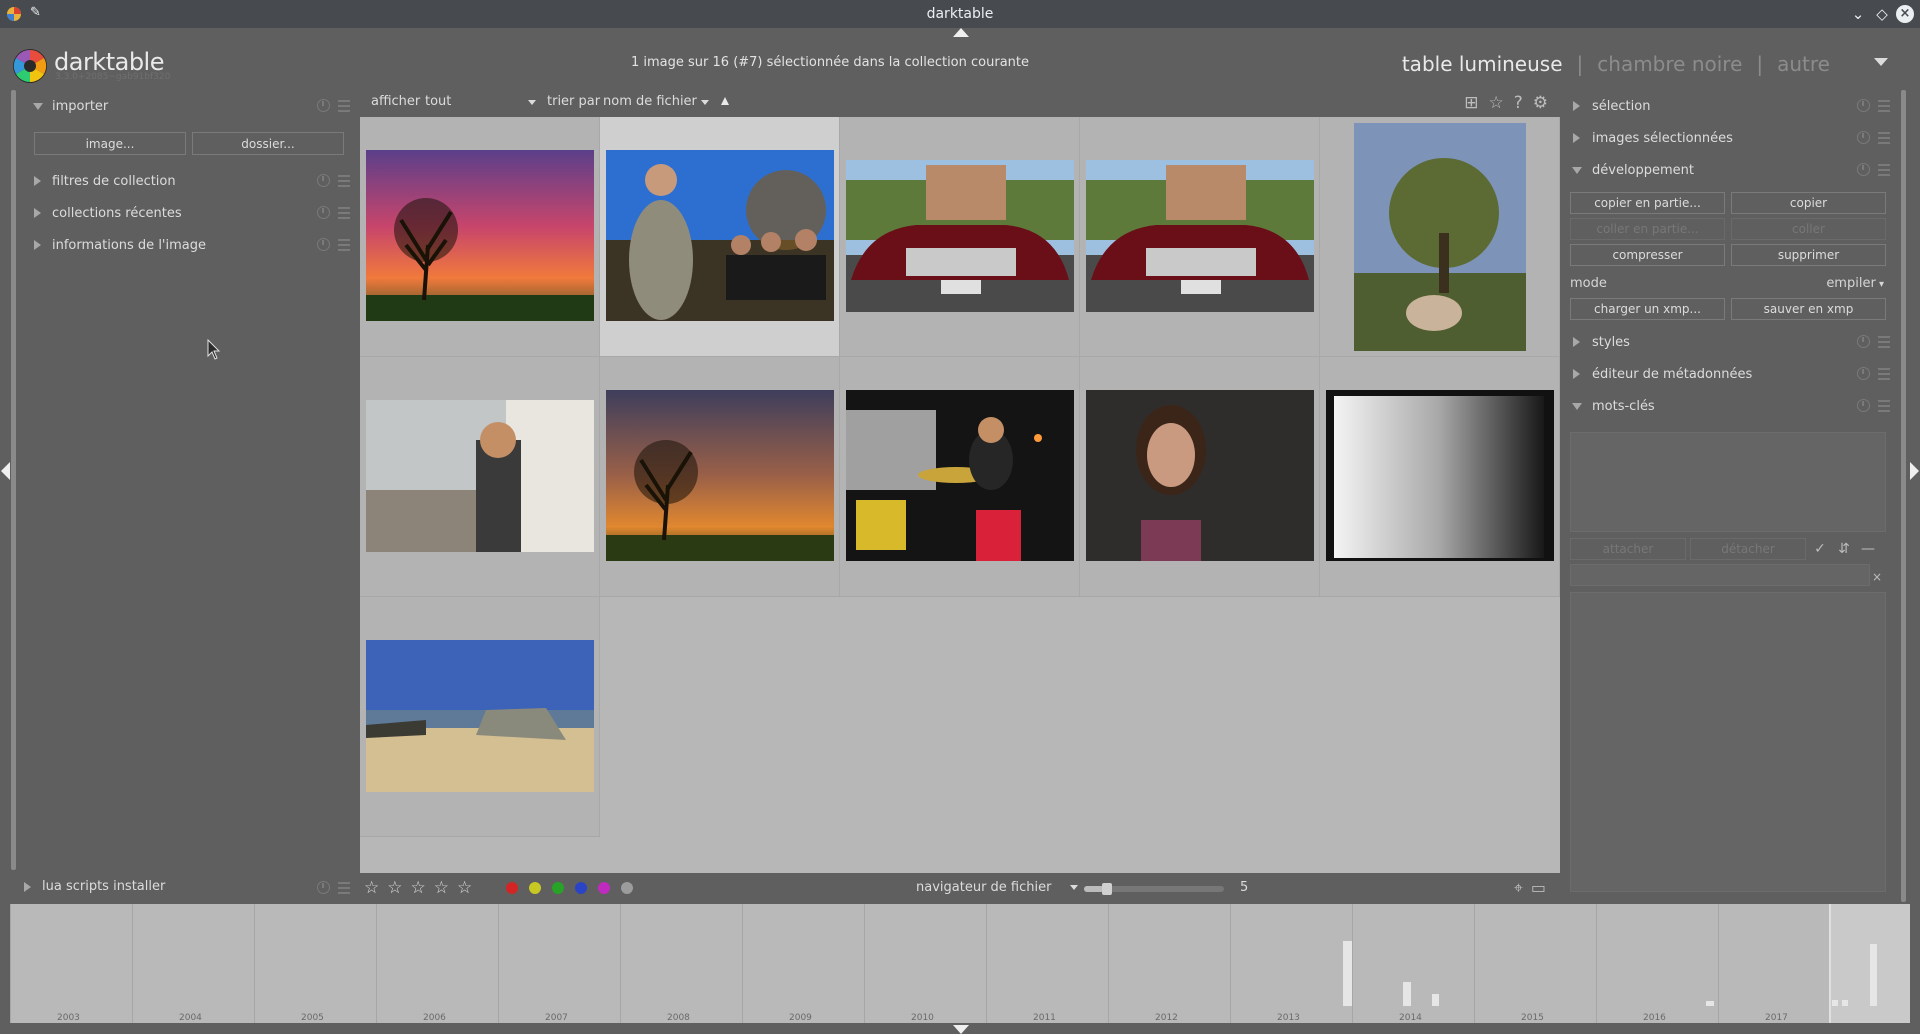 This screenshot has height=1034, width=1920. Describe the element at coordinates (1628, 549) in the screenshot. I see `attach-button: attacher` at that location.